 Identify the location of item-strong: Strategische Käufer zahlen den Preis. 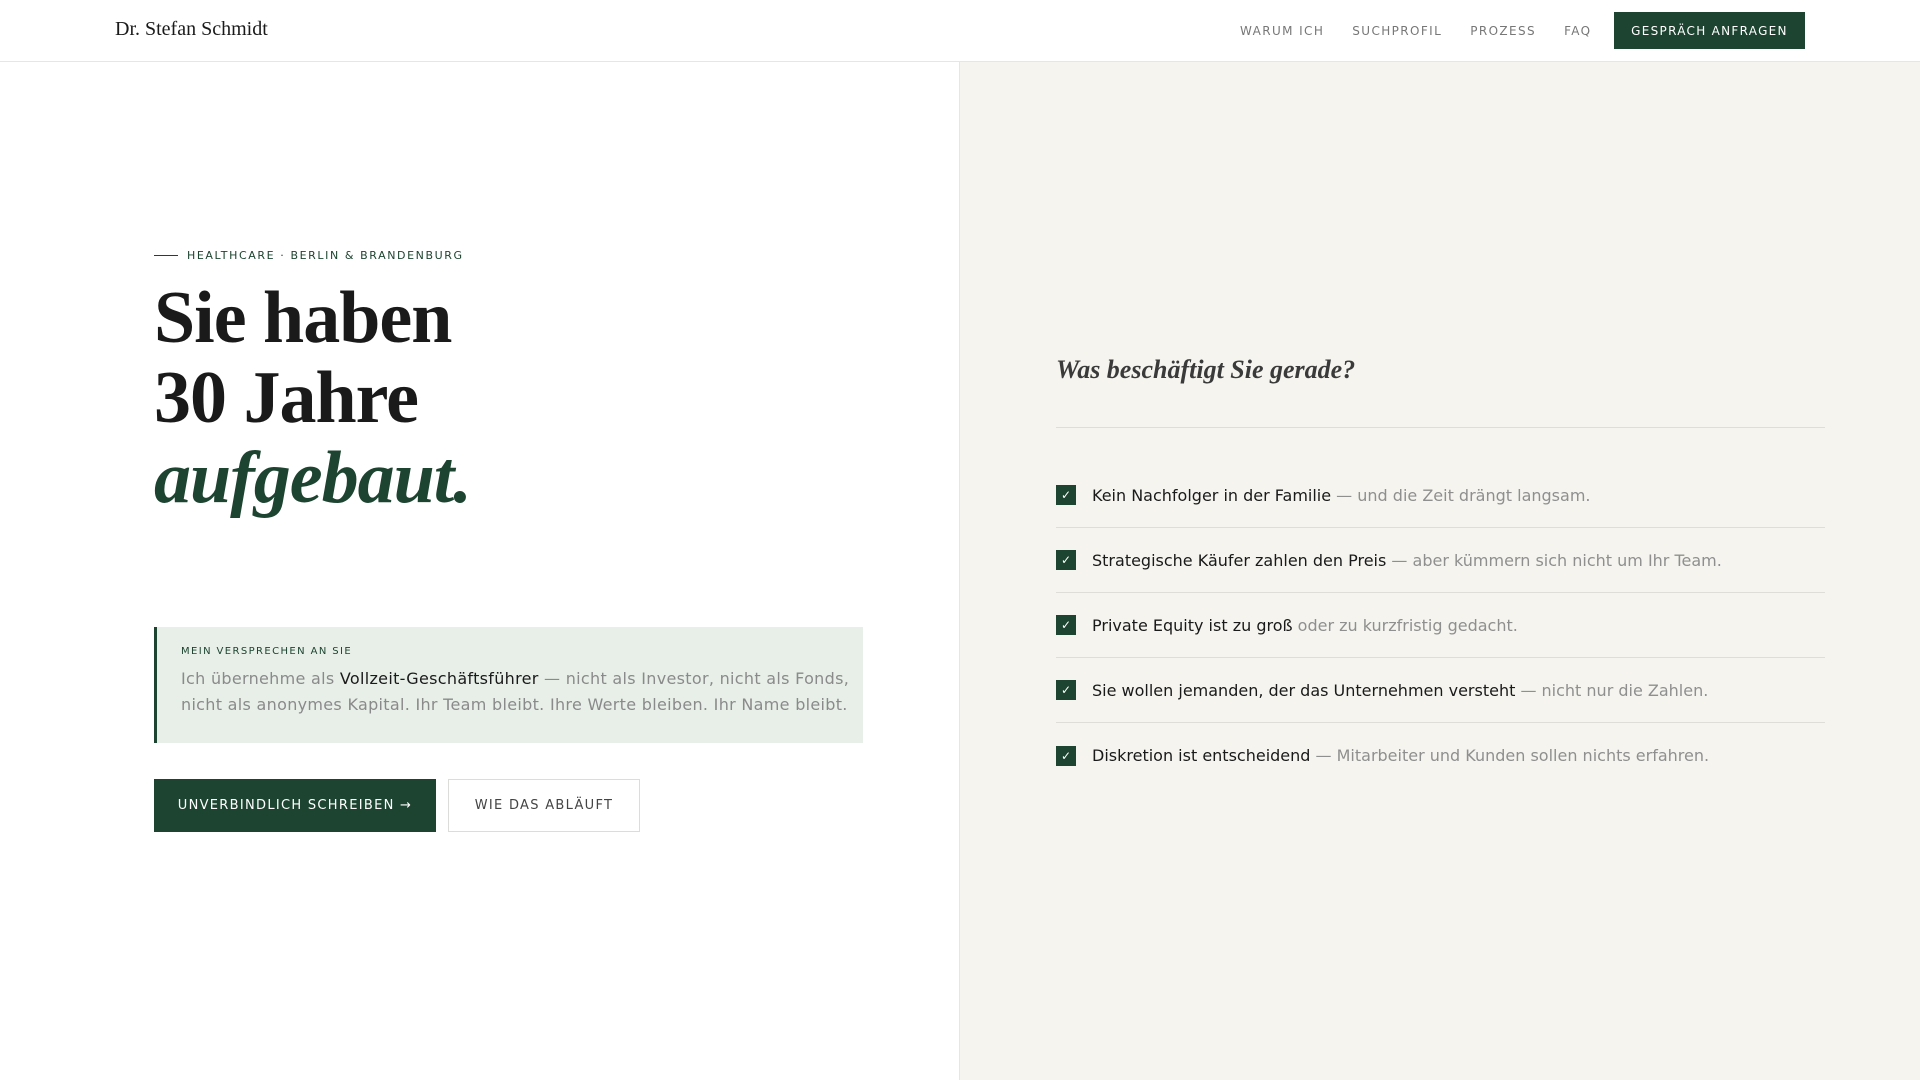
(1239, 560).